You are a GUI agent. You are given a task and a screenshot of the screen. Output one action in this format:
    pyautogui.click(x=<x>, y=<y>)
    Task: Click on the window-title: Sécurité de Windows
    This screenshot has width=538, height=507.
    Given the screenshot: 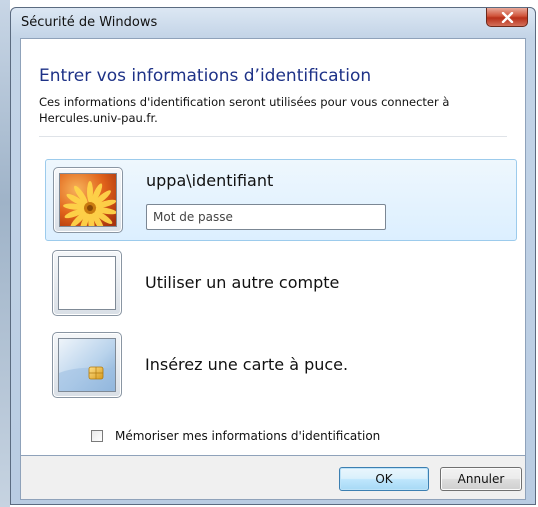 What is the action you would take?
    pyautogui.click(x=89, y=22)
    